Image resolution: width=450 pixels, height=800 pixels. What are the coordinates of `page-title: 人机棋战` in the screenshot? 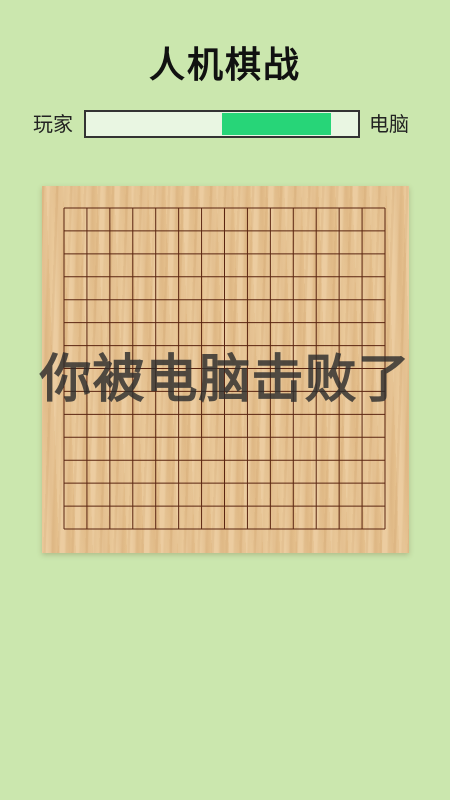 It's located at (224, 65).